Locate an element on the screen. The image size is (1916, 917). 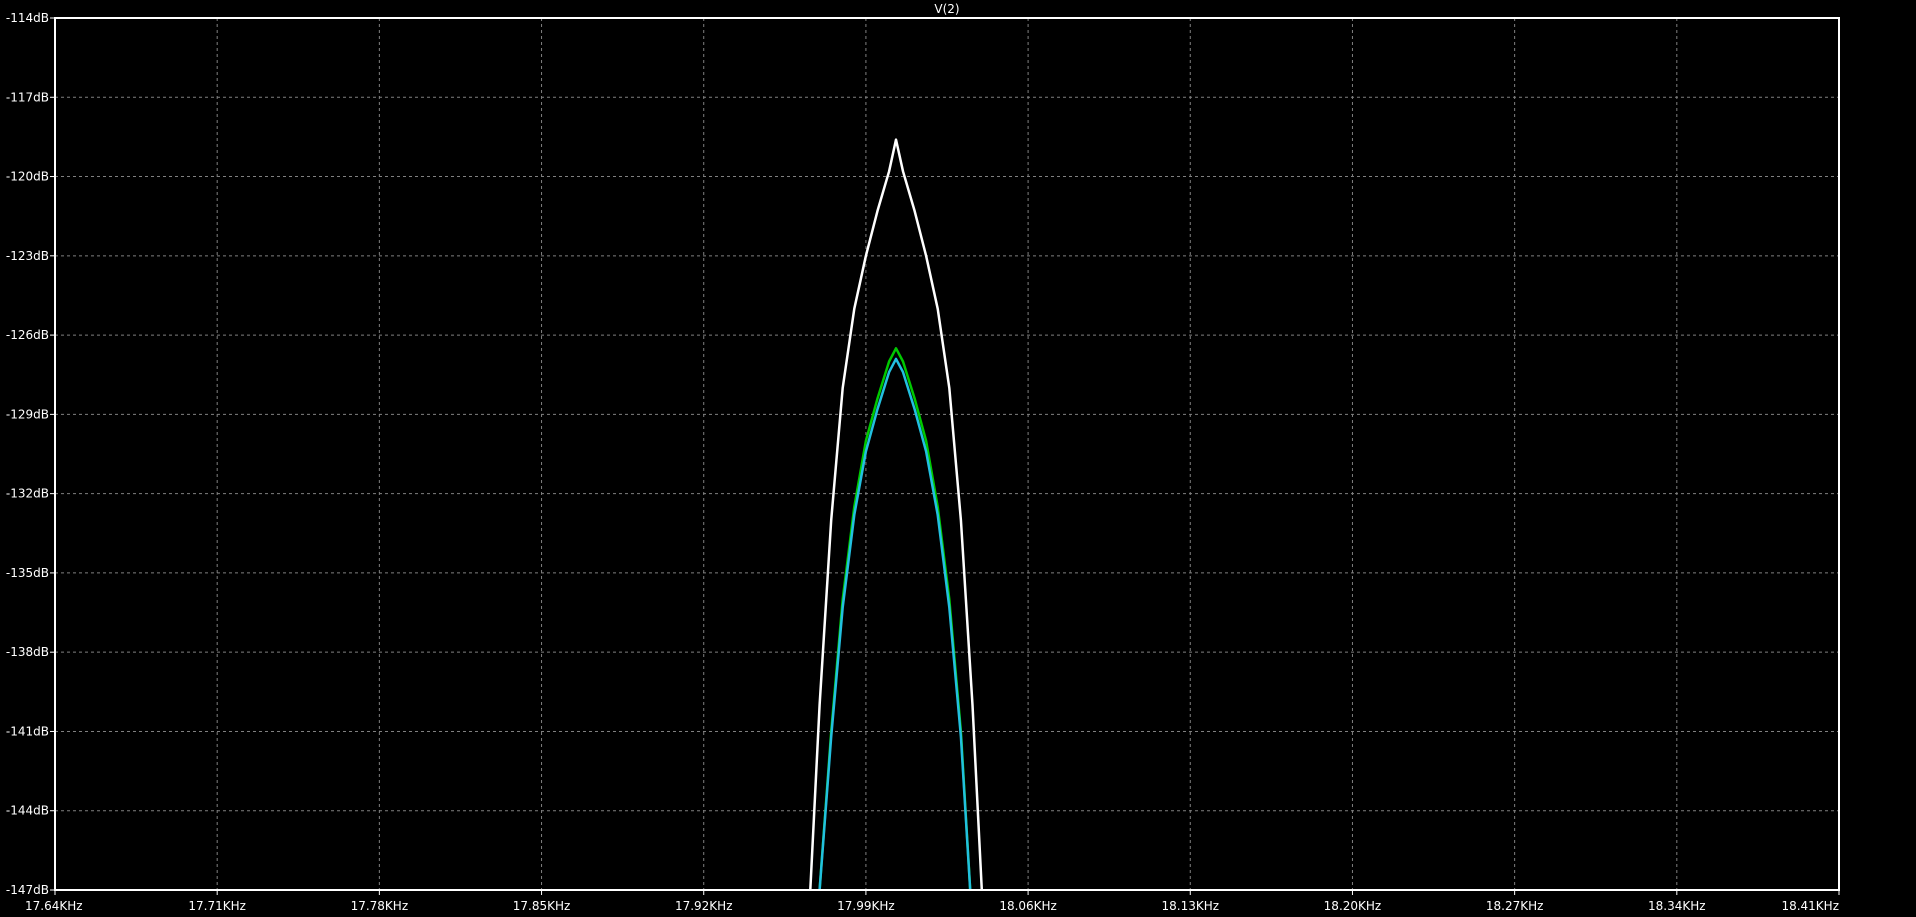
x-tick-label: 17.78KHz is located at coordinates (380, 906).